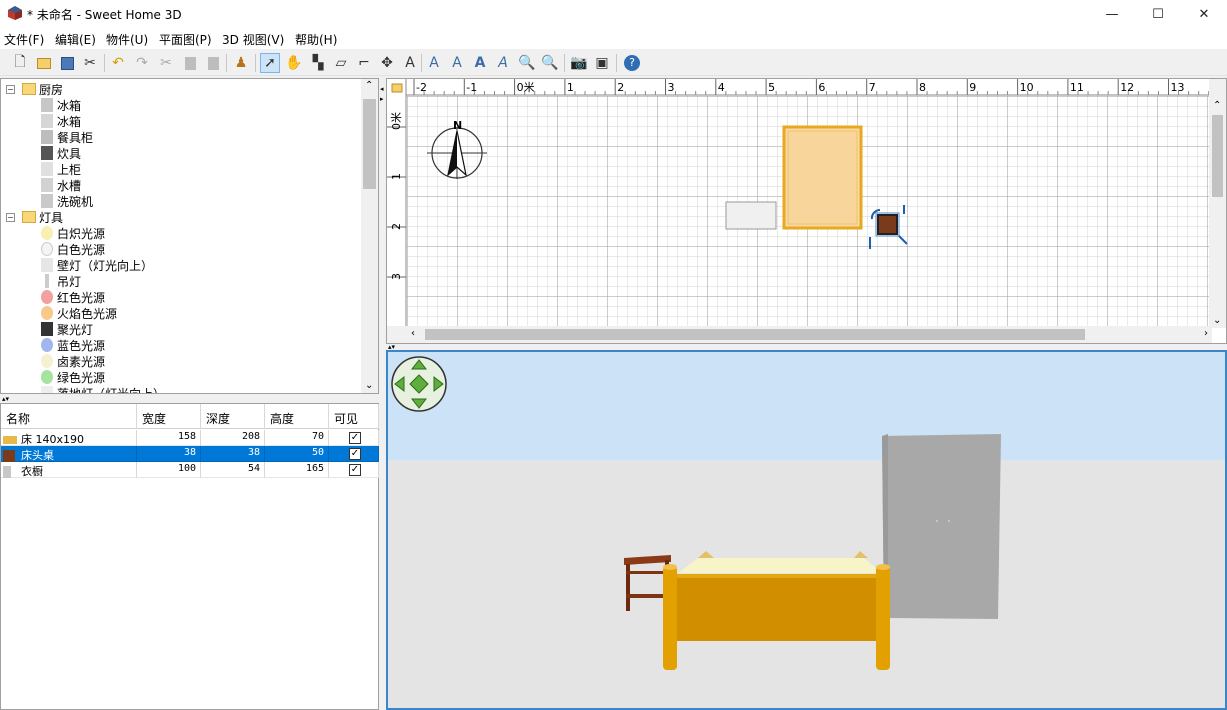 This screenshot has height=710, width=1227. I want to click on copy-icon, so click(190, 63).